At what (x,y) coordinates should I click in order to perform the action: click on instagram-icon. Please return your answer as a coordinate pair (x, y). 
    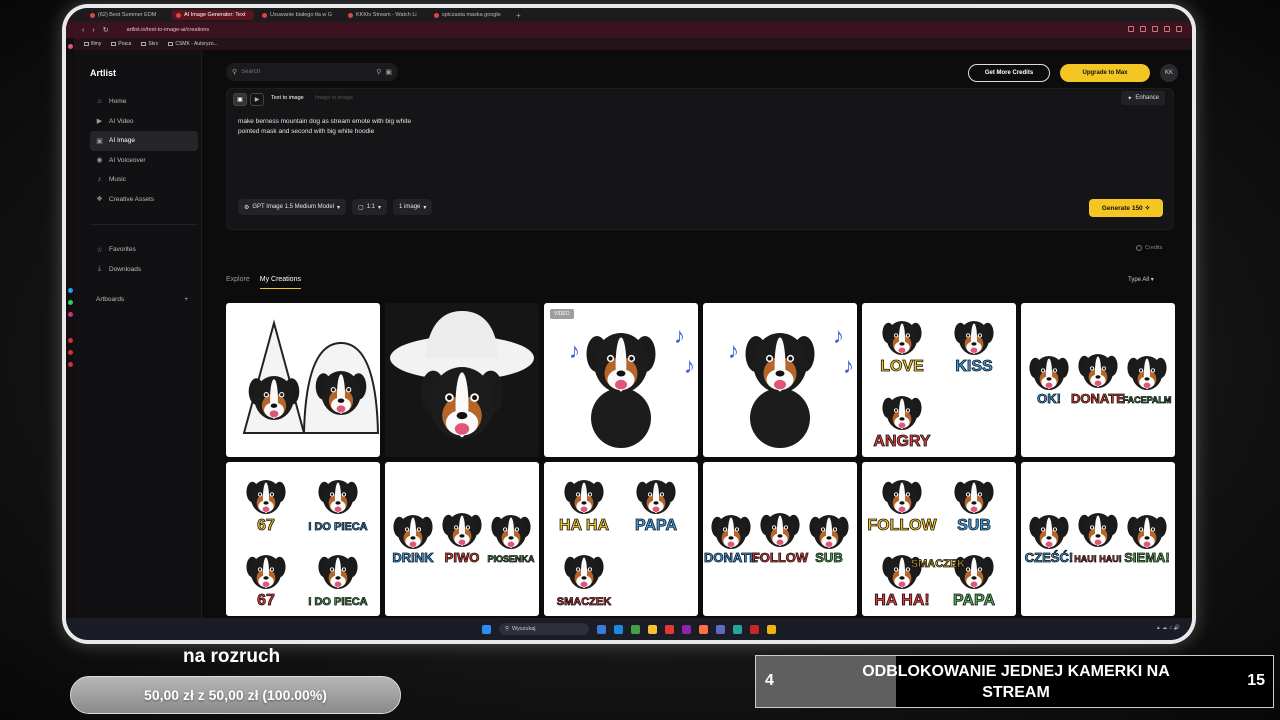
    Looking at the image, I should click on (70, 314).